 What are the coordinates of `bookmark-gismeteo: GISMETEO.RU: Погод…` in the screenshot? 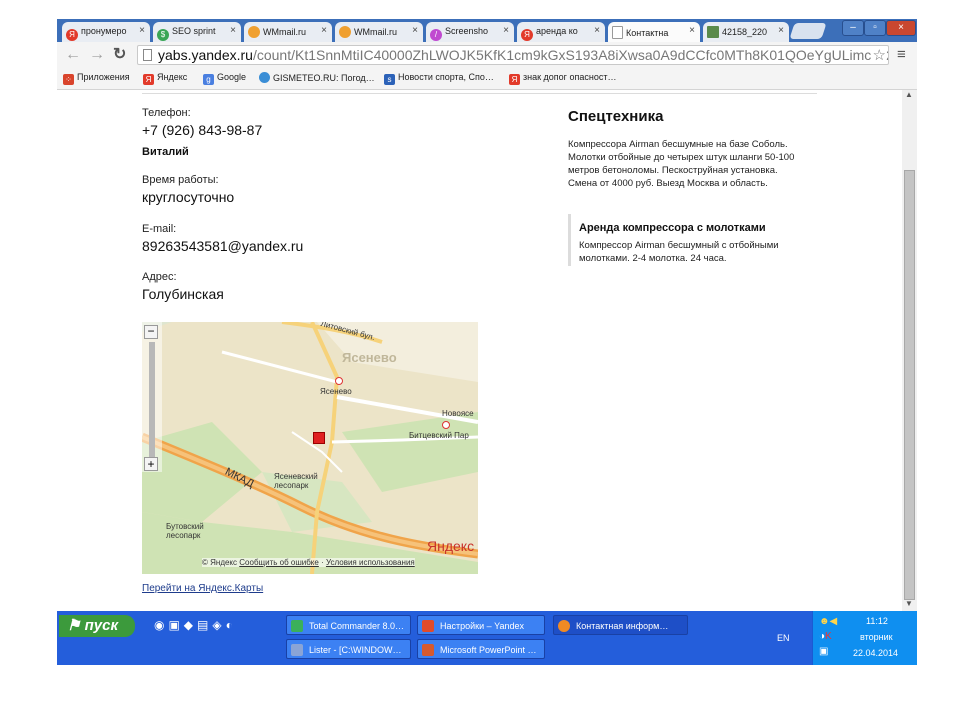 It's located at (317, 77).